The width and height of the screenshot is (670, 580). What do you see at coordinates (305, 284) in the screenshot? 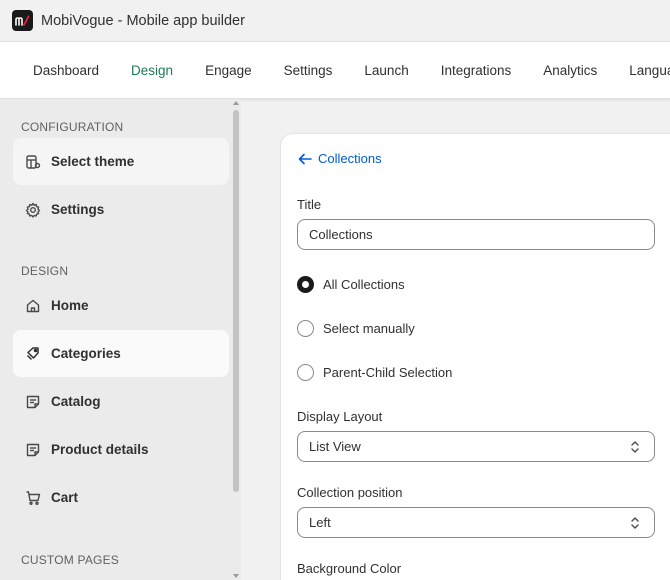
I see `radio-checked` at bounding box center [305, 284].